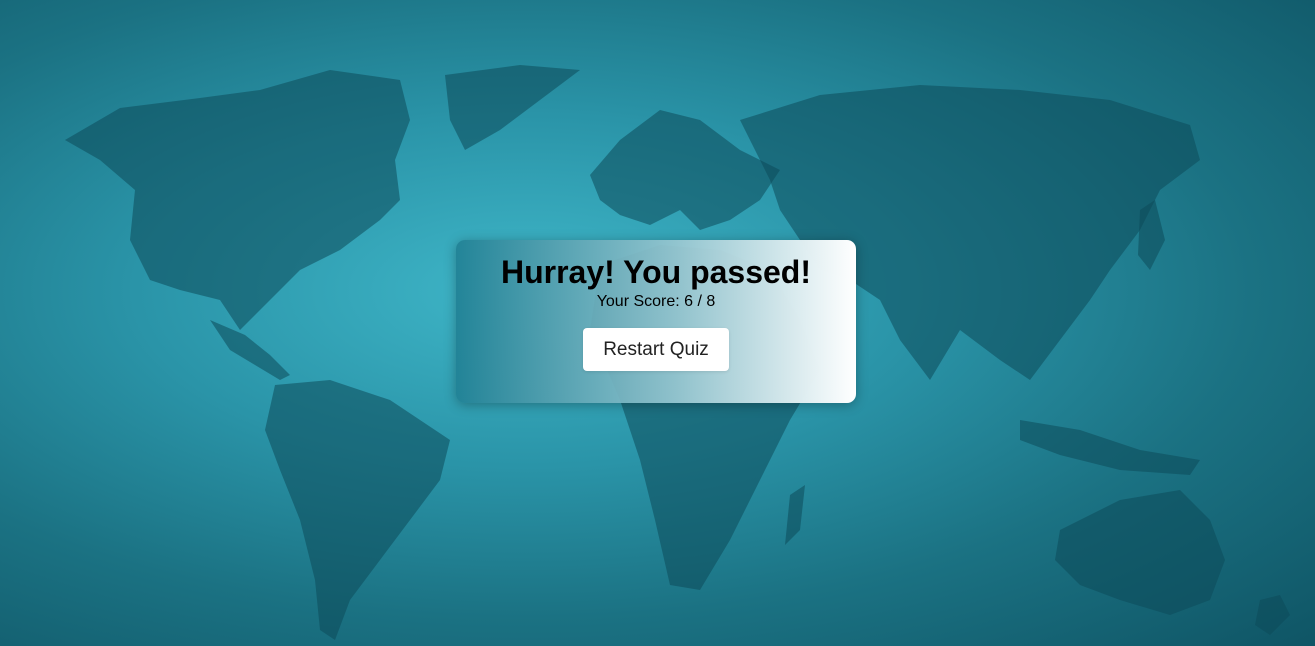  What do you see at coordinates (1110, 447) in the screenshot?
I see `indonesia-landmass` at bounding box center [1110, 447].